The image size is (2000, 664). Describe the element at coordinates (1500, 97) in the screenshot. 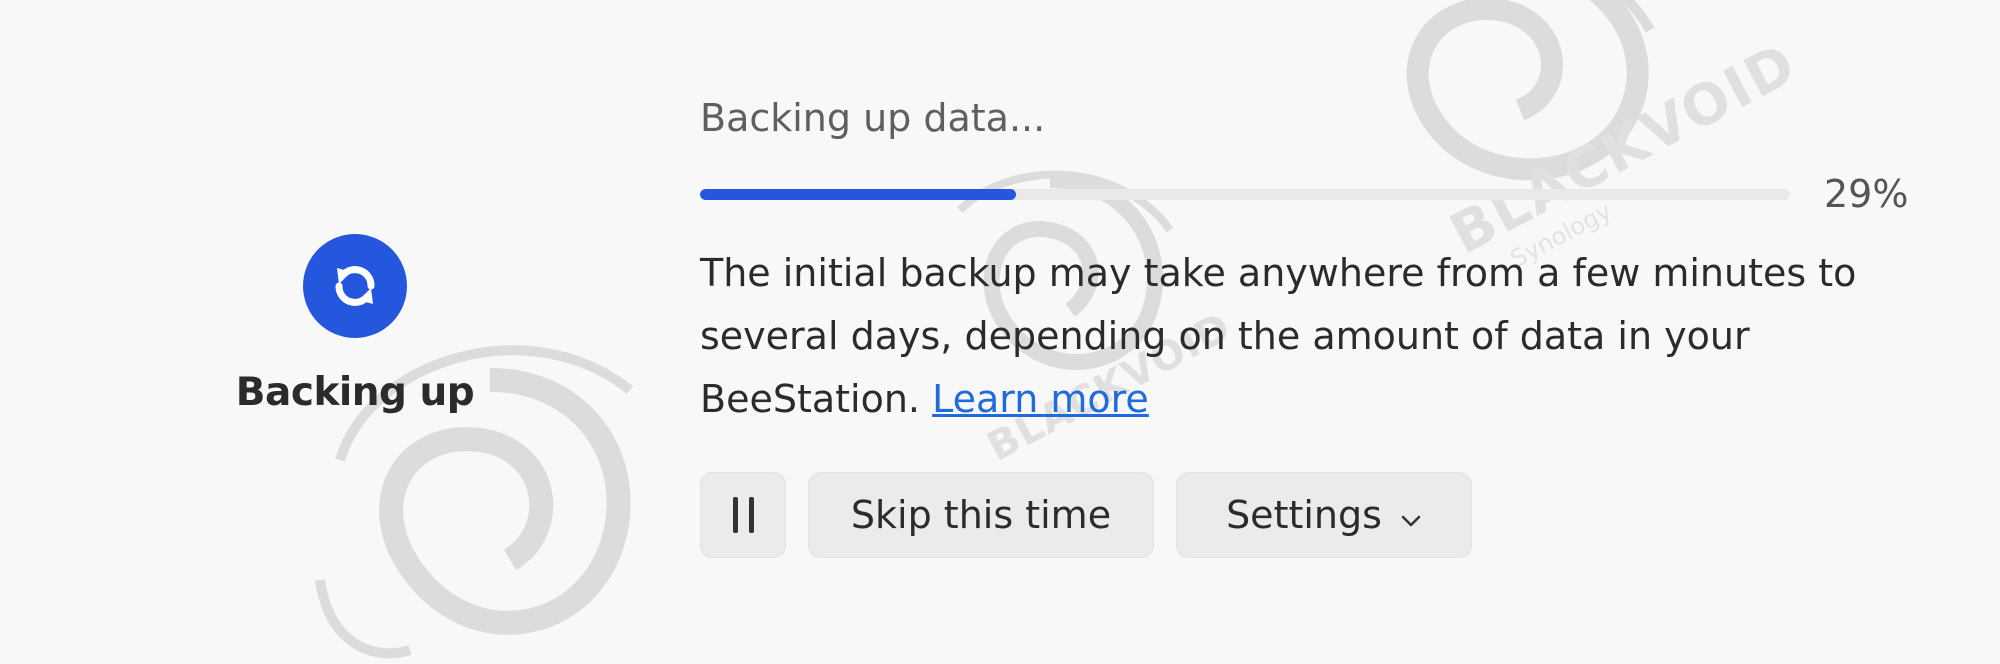

I see `watermark-swirl-top` at that location.